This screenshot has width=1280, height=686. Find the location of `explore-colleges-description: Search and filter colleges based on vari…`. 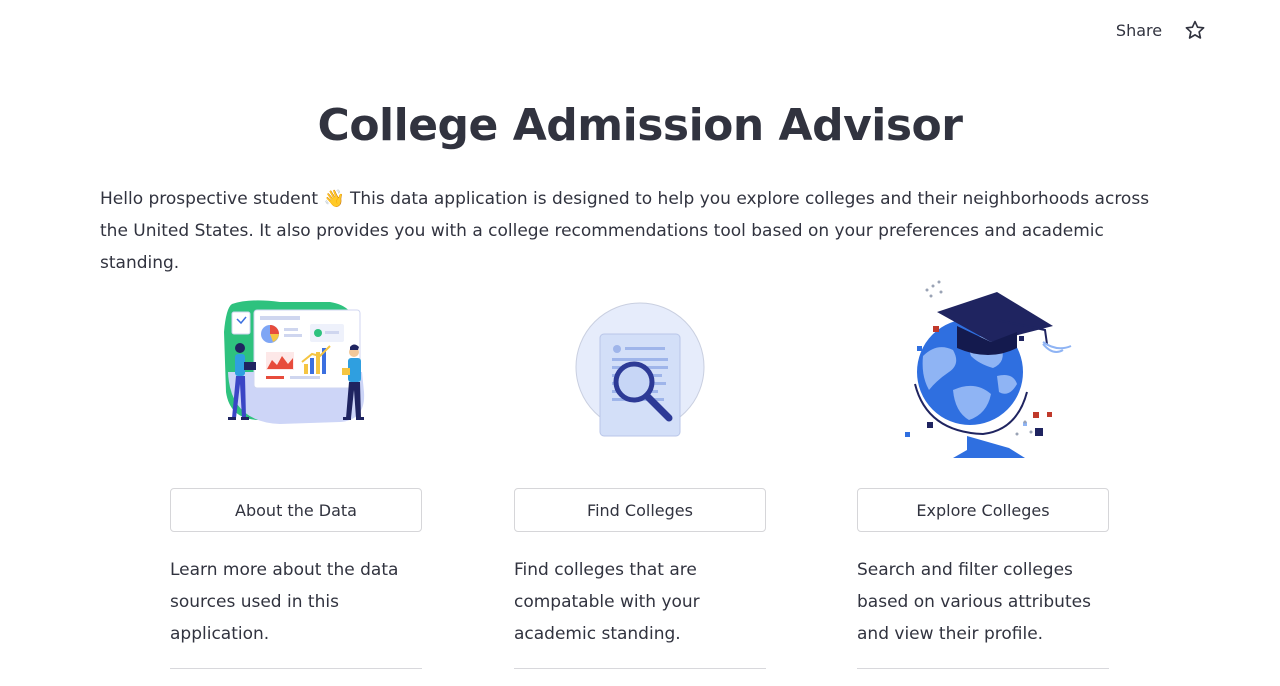

explore-colleges-description: Search and filter colleges based on vari… is located at coordinates (974, 602).